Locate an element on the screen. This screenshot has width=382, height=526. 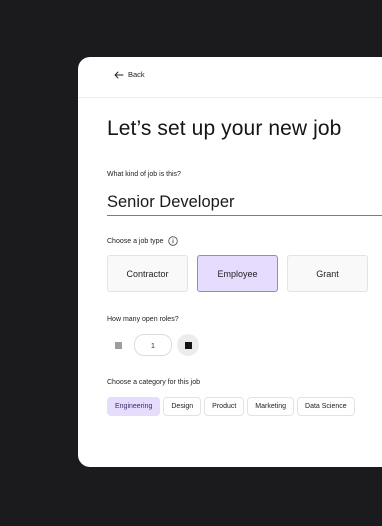
job-type-grant: Grant is located at coordinates (327, 273).